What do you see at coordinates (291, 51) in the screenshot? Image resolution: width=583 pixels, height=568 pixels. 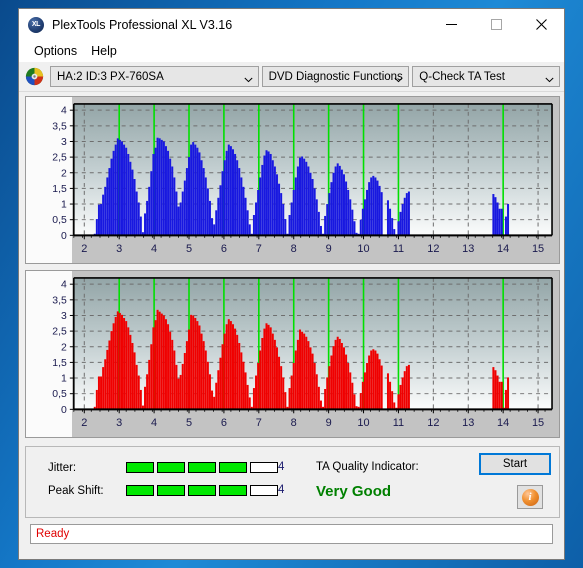 I see `menu-bar: Options Help` at bounding box center [291, 51].